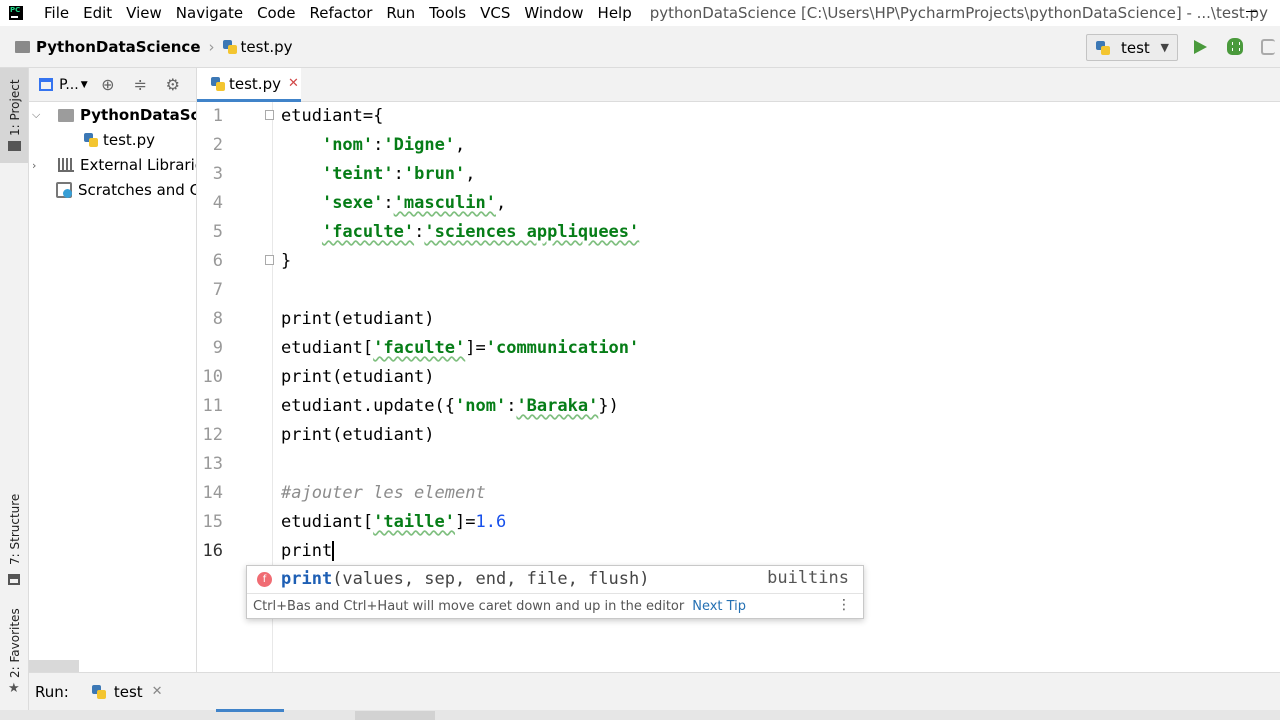  Describe the element at coordinates (1164, 47) in the screenshot. I see `chevron-down-icon: ▼` at that location.